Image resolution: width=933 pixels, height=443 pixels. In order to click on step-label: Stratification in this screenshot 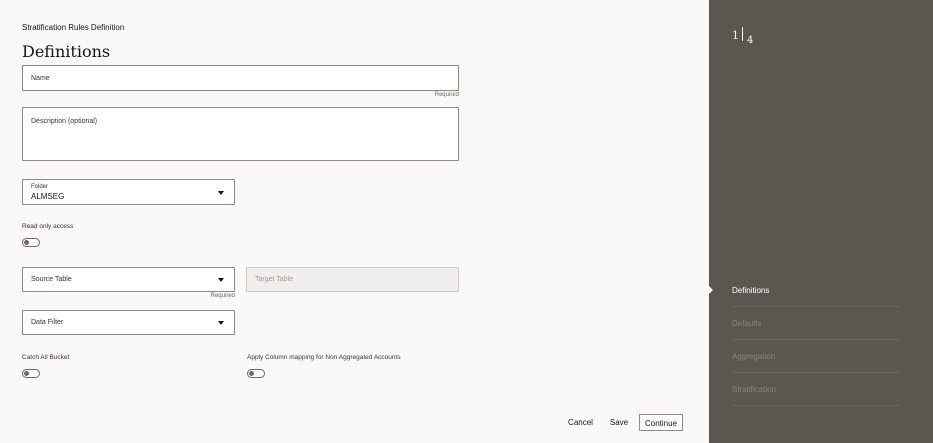, I will do `click(754, 389)`.